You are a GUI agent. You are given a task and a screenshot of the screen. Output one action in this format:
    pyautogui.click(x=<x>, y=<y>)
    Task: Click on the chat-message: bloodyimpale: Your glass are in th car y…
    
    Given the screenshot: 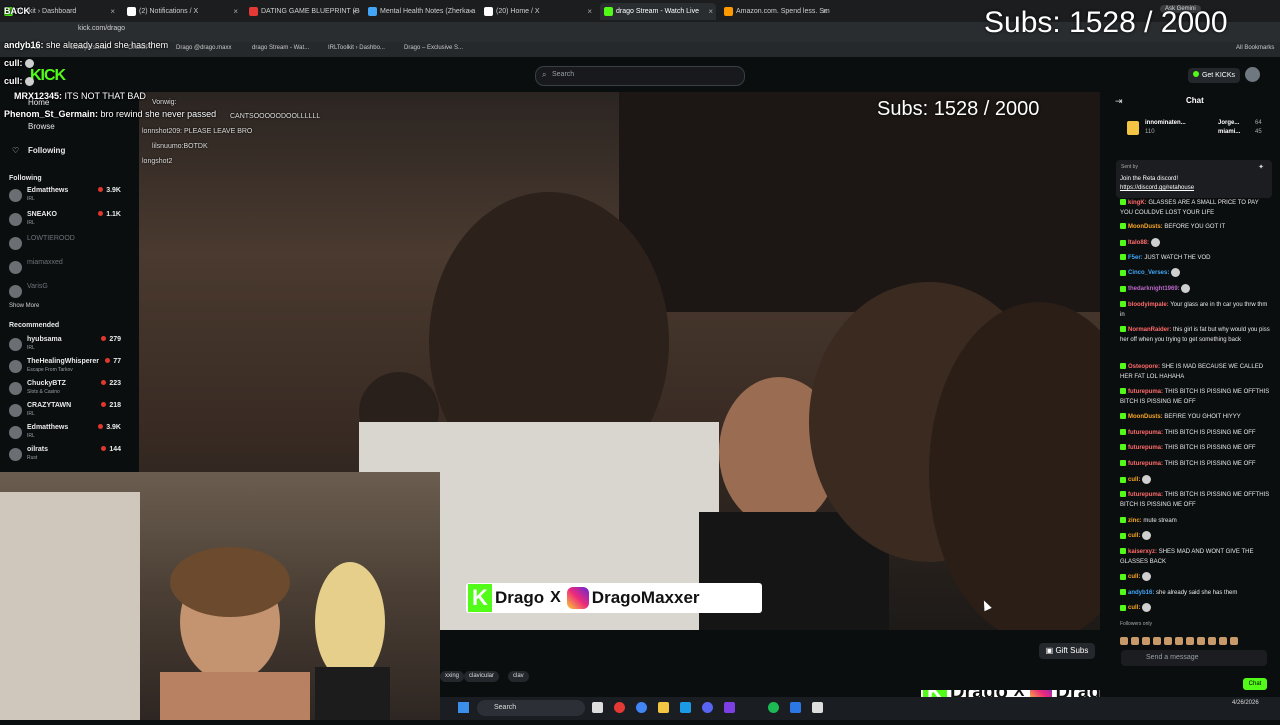 What is the action you would take?
    pyautogui.click(x=1195, y=310)
    